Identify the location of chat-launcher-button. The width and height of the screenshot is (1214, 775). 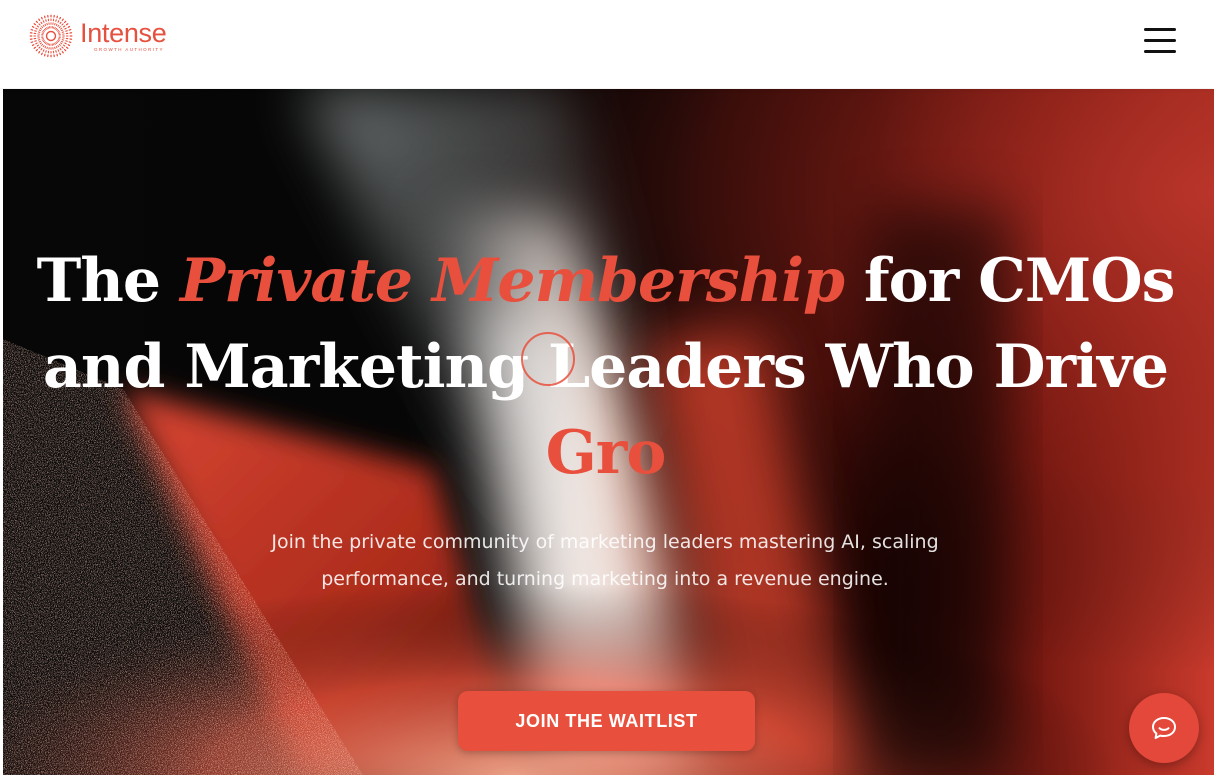
(1164, 728).